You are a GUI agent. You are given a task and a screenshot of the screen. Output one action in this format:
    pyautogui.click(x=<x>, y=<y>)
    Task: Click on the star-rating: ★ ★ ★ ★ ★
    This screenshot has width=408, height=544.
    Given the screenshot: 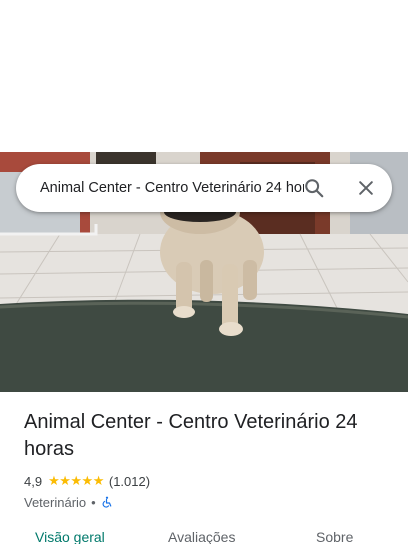 What is the action you would take?
    pyautogui.click(x=76, y=481)
    